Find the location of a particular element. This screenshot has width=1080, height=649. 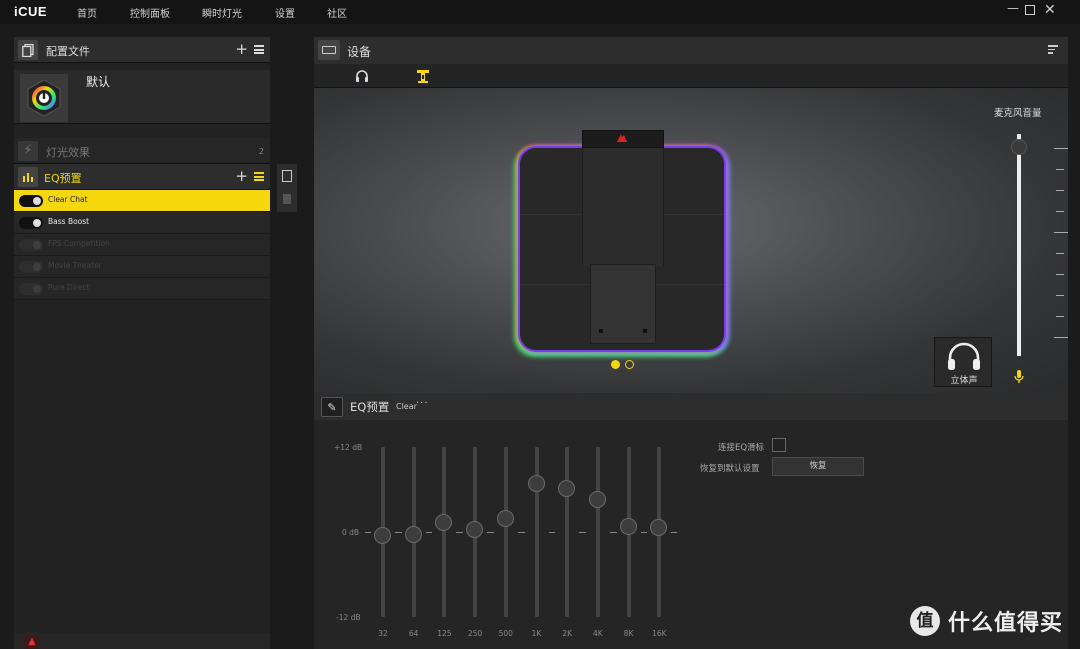

more-options-icon: ··· is located at coordinates (422, 403).